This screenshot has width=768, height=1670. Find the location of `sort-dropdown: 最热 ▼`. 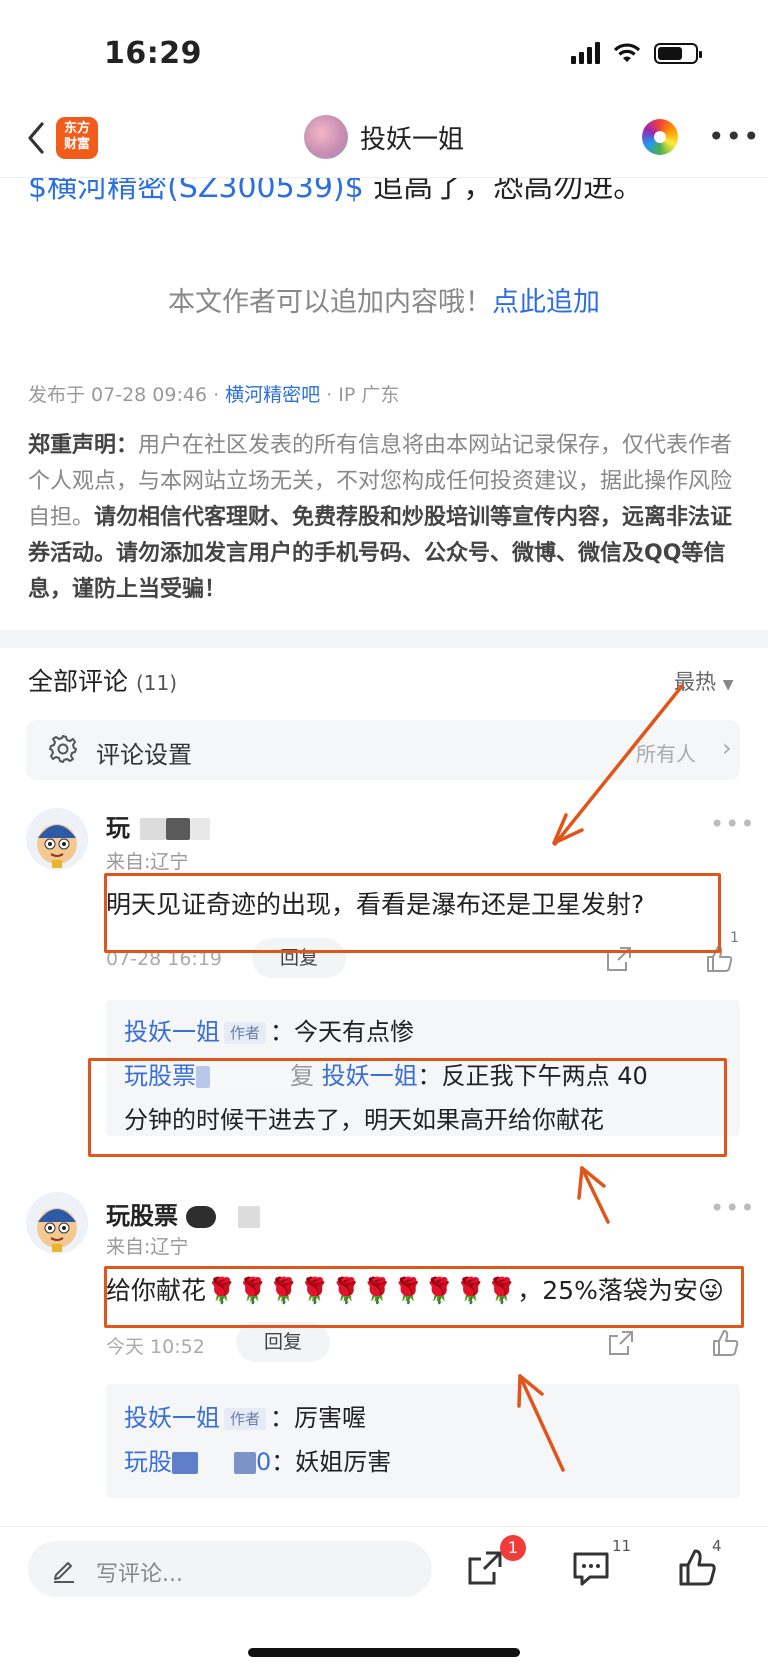

sort-dropdown: 最热 ▼ is located at coordinates (703, 681).